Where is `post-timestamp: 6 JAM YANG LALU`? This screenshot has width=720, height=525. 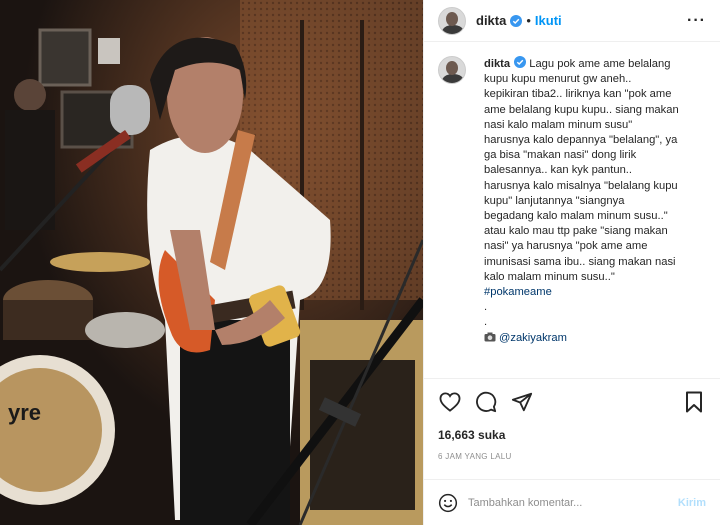
post-timestamp: 6 JAM YANG LALU is located at coordinates (572, 451).